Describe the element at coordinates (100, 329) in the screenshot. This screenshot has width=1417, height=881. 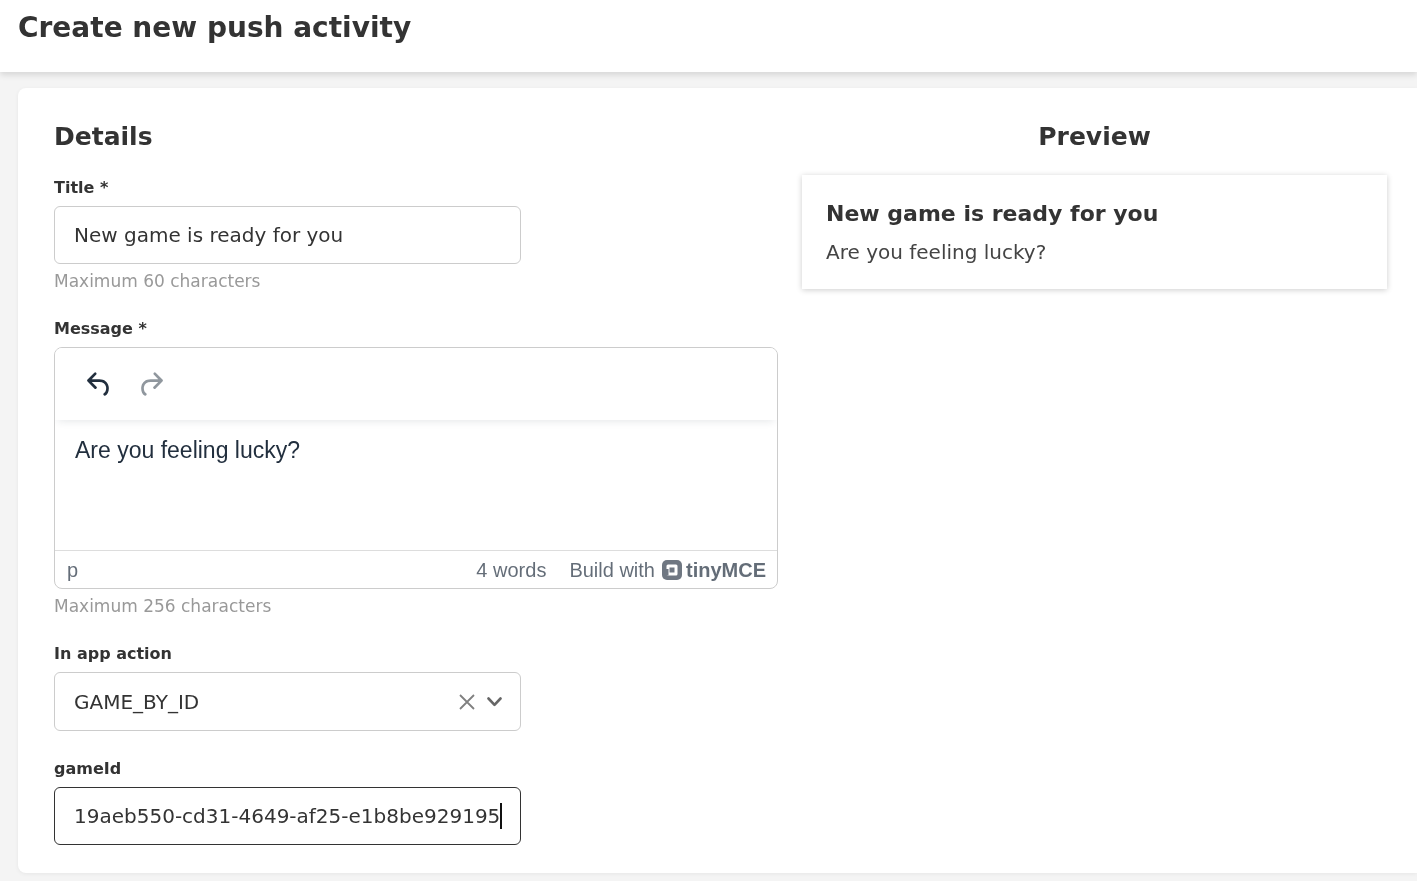
I see `field-label: Message *` at that location.